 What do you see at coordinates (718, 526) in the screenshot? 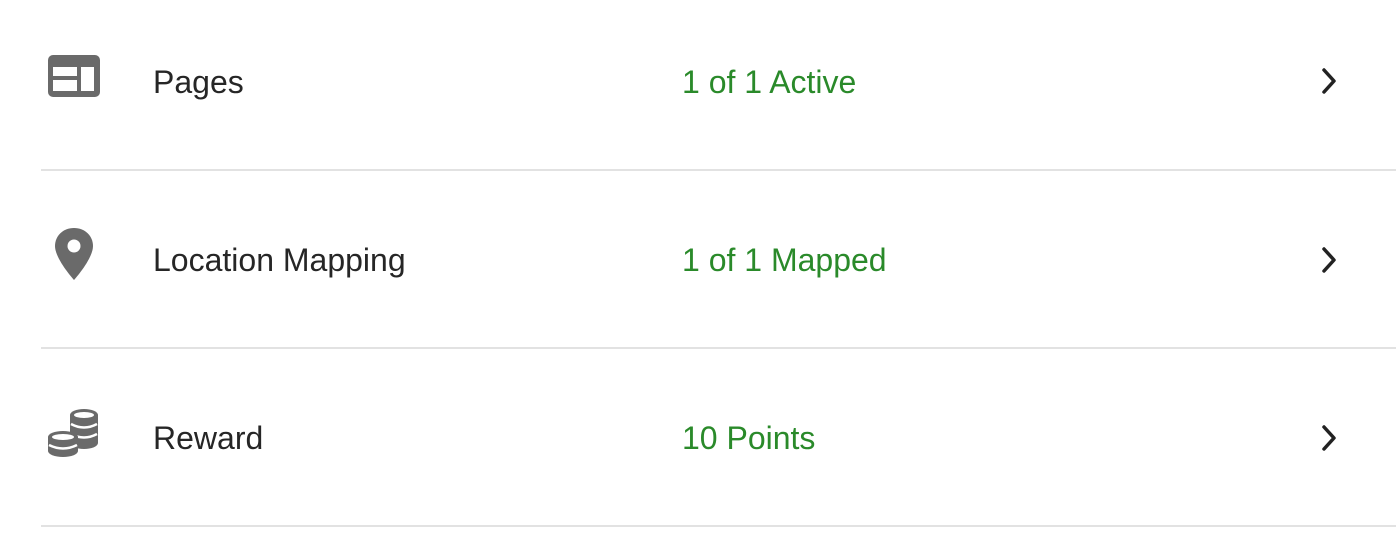
I see `divider` at bounding box center [718, 526].